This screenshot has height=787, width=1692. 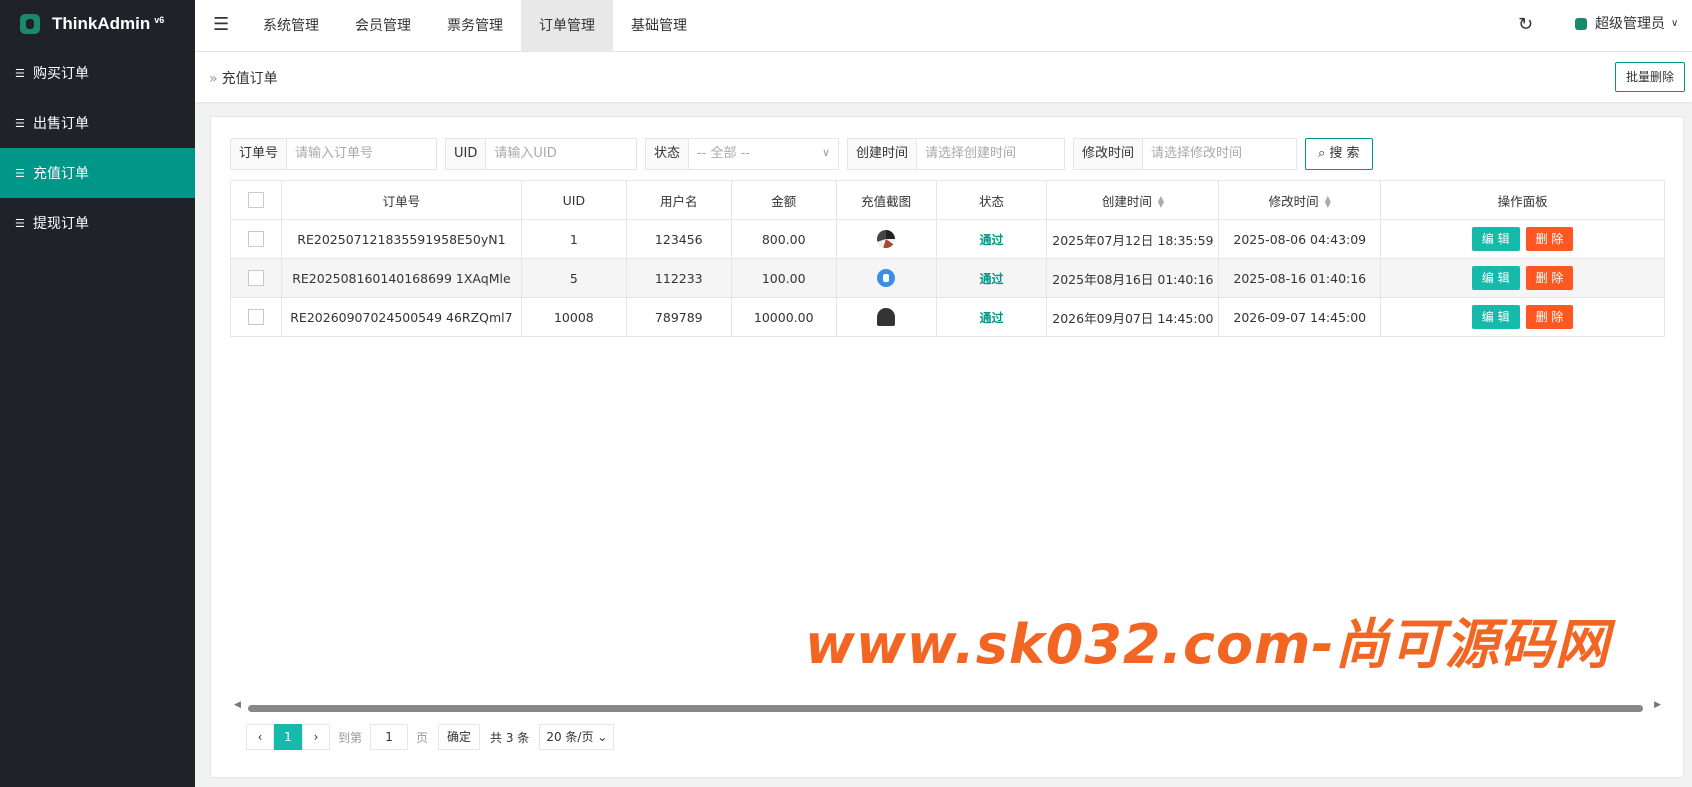 What do you see at coordinates (883, 154) in the screenshot?
I see `created-time-label: 创建时间` at bounding box center [883, 154].